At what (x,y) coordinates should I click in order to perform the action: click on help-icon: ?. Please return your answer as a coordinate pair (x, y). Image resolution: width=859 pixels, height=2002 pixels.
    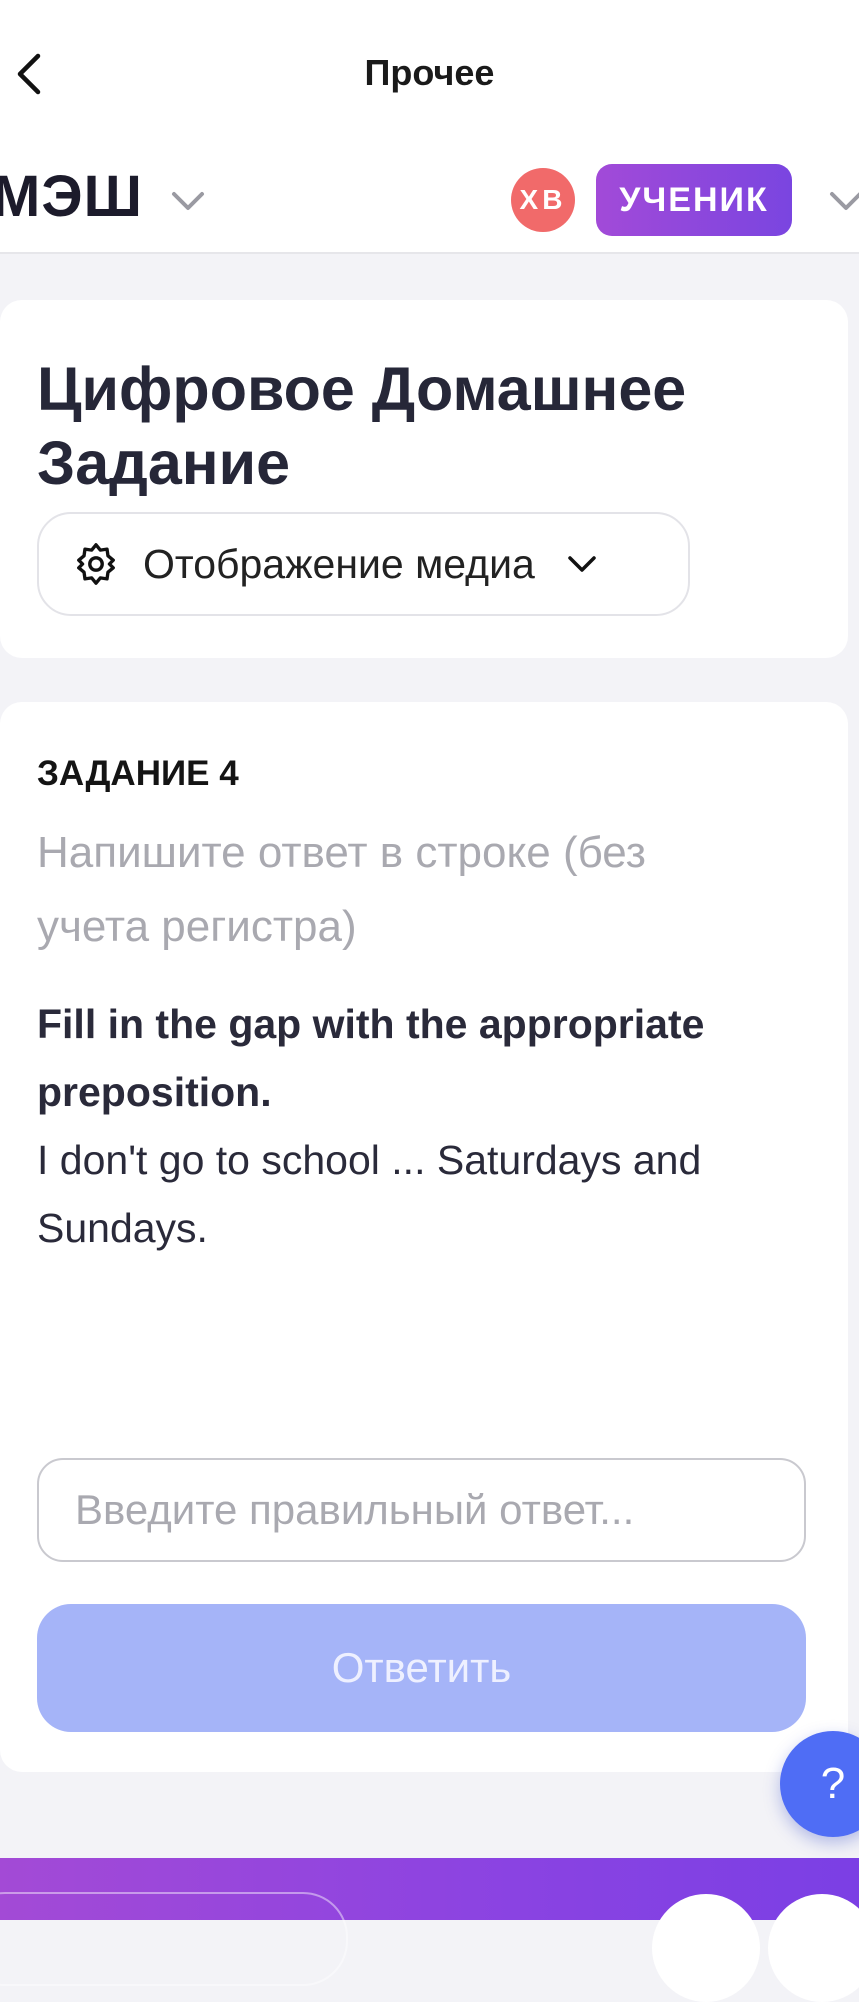
    Looking at the image, I should click on (833, 1783).